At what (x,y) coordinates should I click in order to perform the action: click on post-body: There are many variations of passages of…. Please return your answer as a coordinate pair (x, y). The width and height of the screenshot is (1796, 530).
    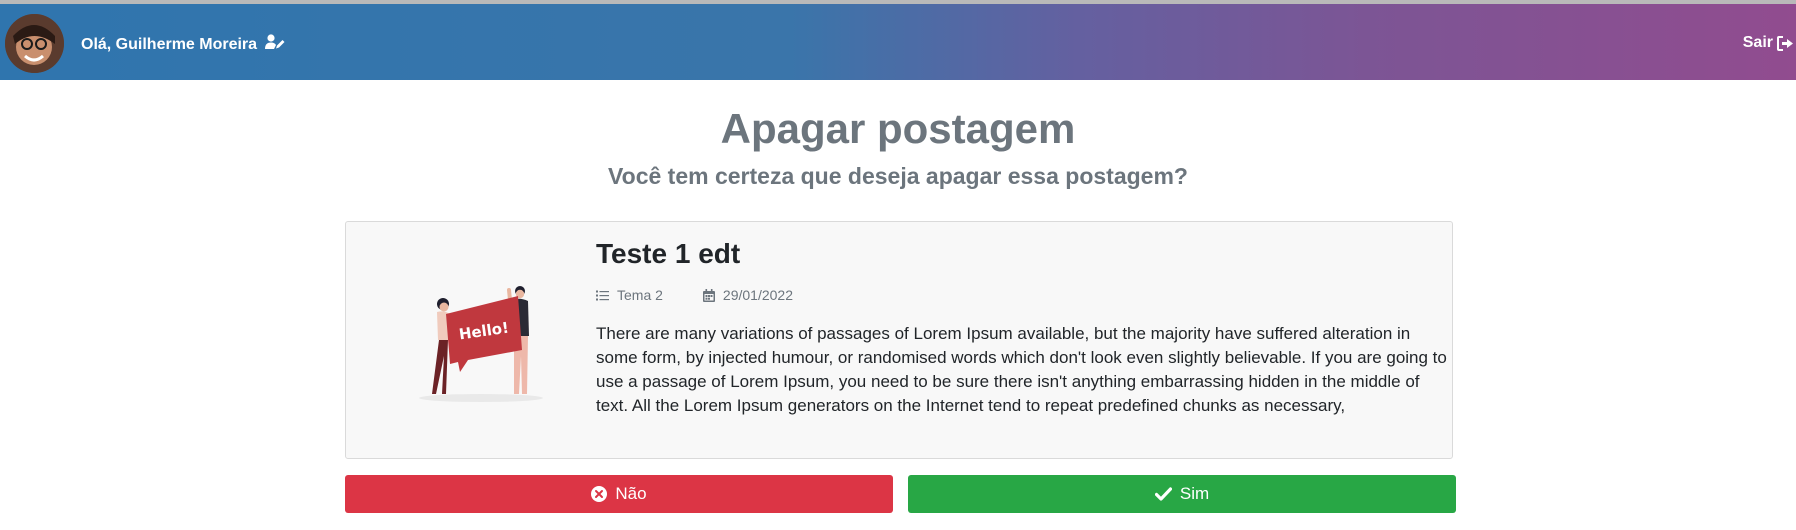
    Looking at the image, I should click on (1021, 369).